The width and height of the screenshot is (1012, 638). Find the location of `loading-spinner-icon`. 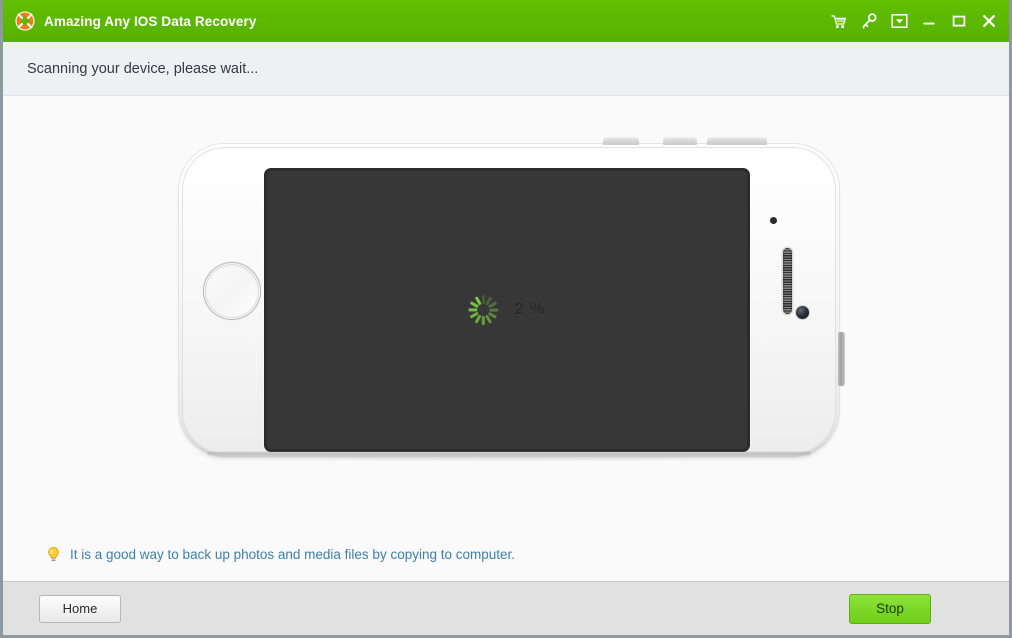

loading-spinner-icon is located at coordinates (483, 310).